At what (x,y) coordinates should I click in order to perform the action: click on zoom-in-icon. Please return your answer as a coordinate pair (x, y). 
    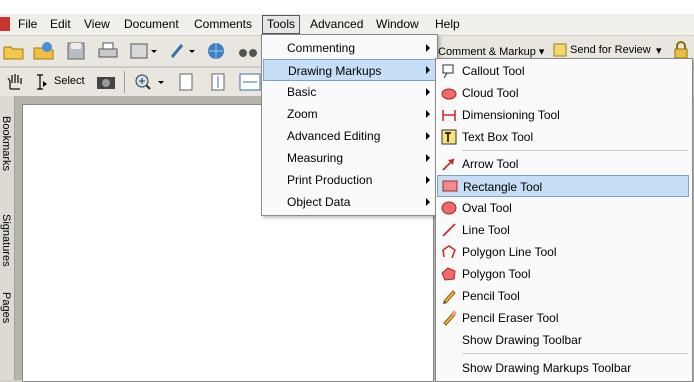
    Looking at the image, I should click on (149, 82).